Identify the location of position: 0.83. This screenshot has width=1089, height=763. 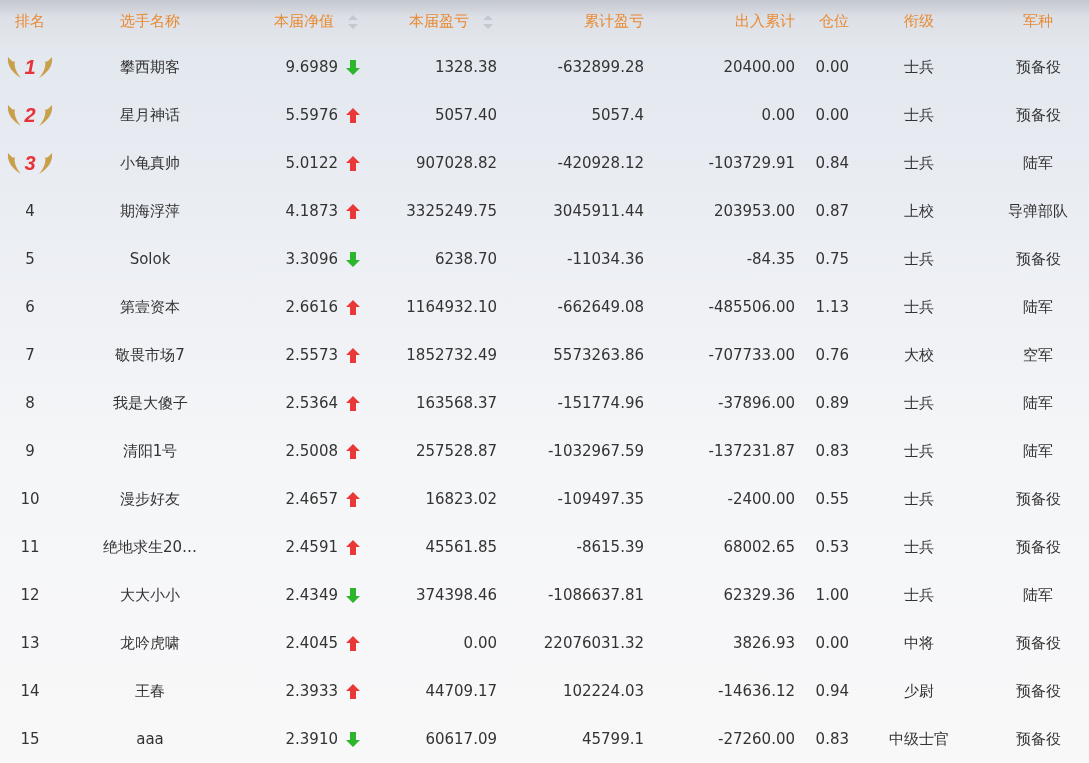
(832, 739).